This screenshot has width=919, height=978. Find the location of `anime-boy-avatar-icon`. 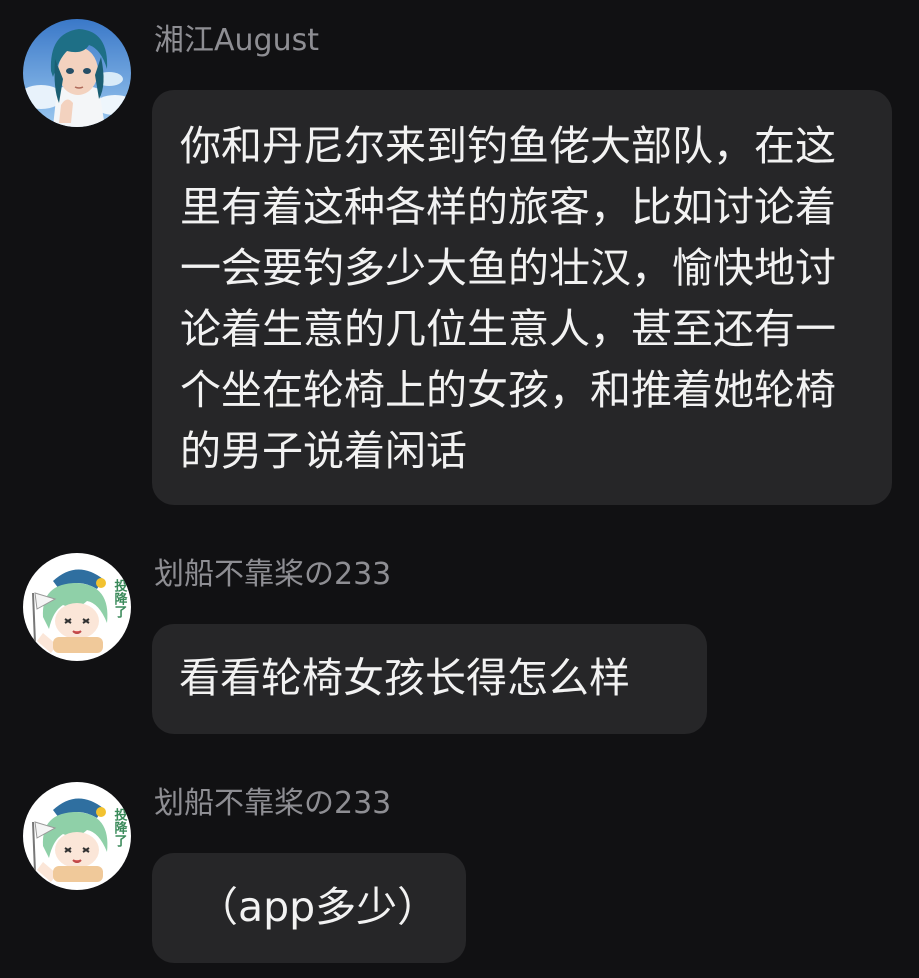

anime-boy-avatar-icon is located at coordinates (77, 73).